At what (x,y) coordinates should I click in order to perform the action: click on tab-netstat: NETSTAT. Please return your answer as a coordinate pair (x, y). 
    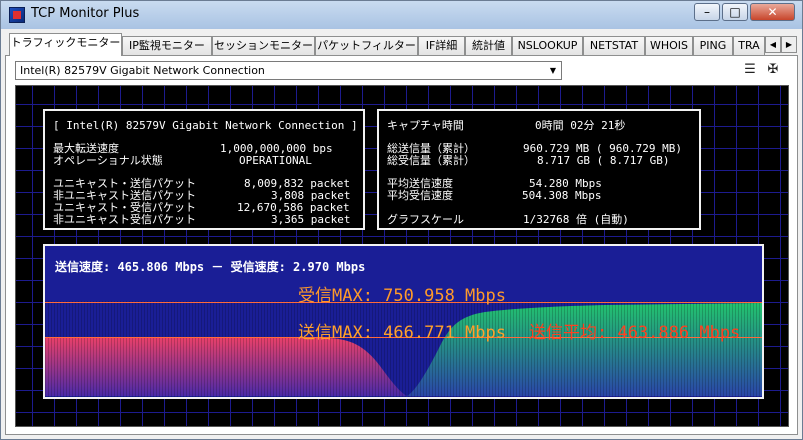
    Looking at the image, I should click on (614, 45).